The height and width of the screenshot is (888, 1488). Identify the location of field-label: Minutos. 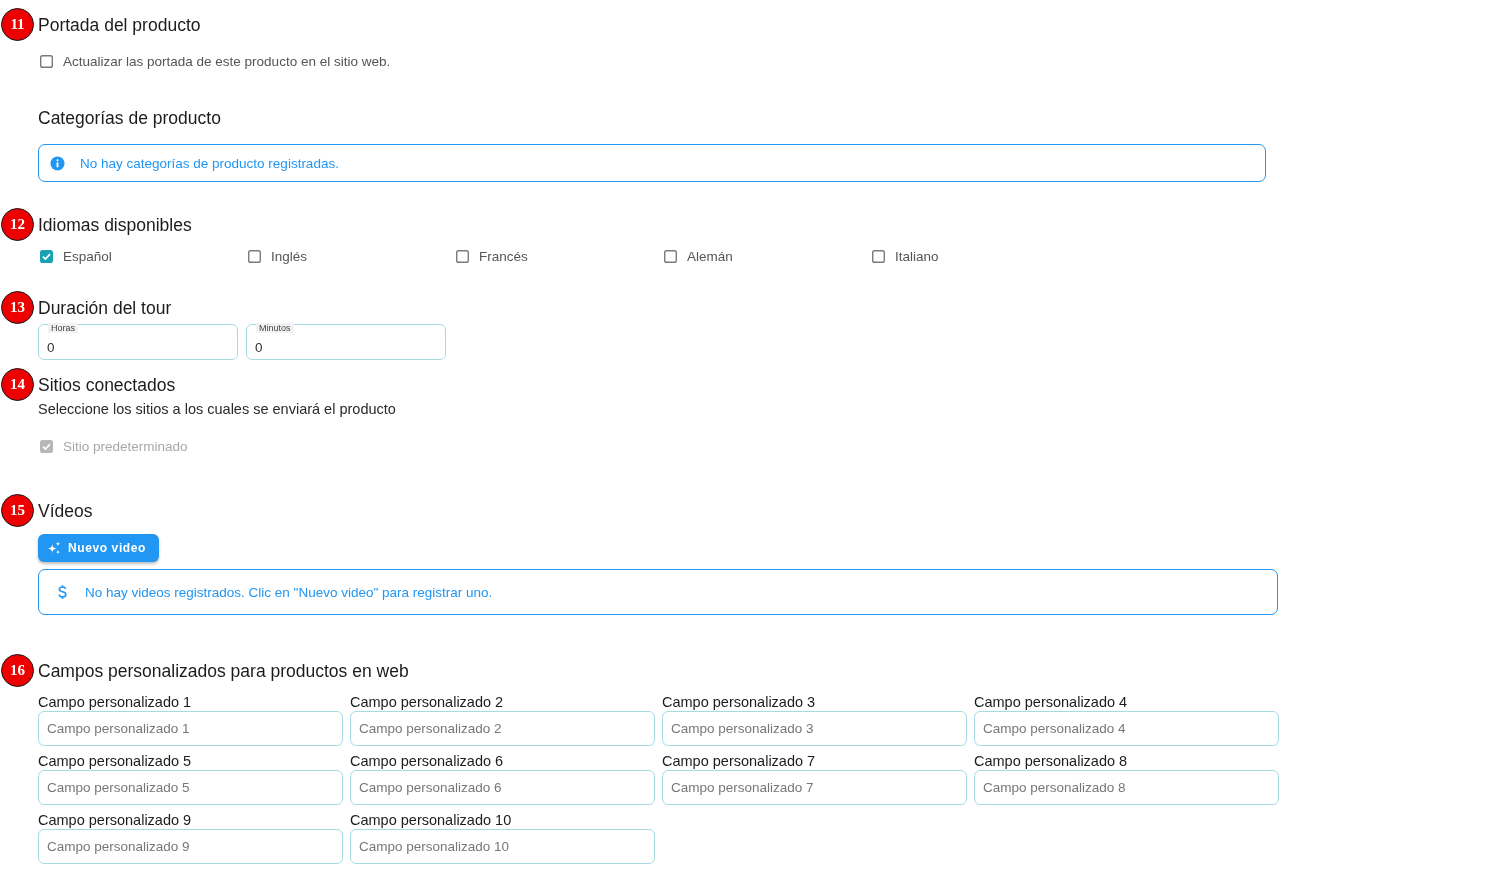
(275, 328).